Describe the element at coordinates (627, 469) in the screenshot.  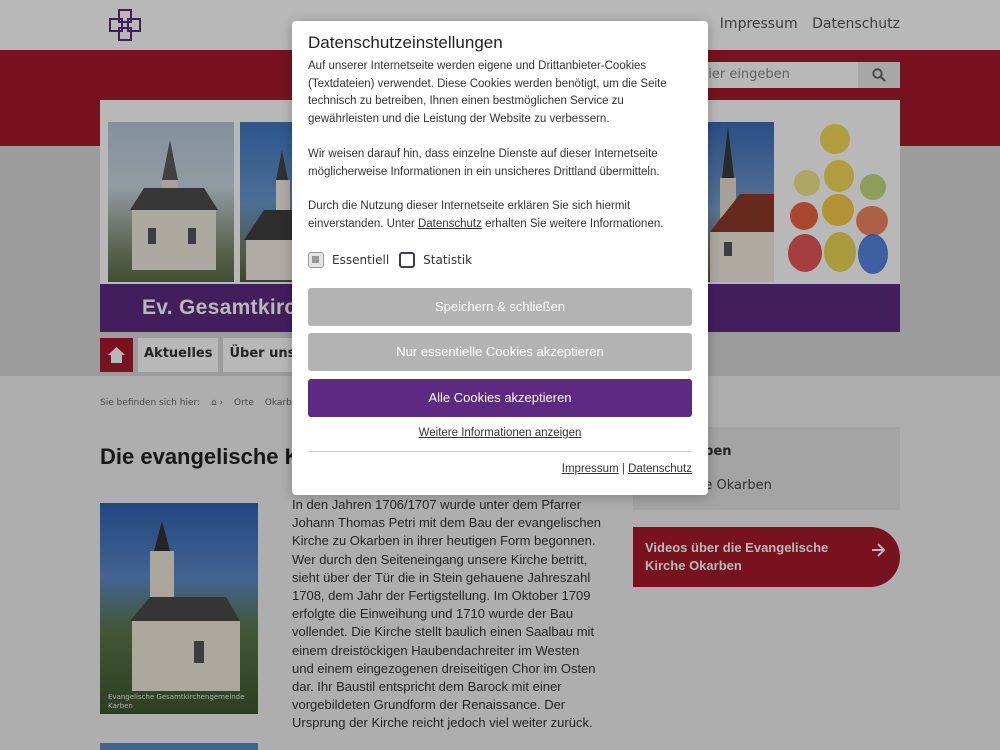
I see `dialog-footer-links: Impressum | Datenschutz` at that location.